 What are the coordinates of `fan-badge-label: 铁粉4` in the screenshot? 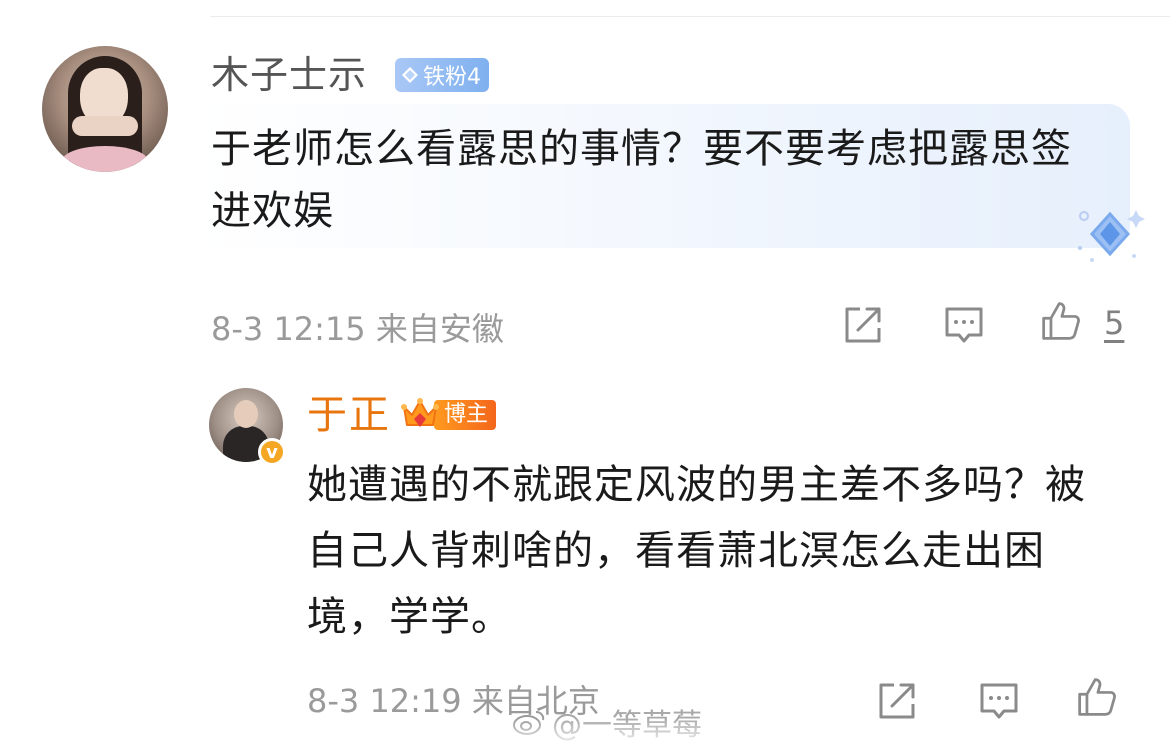 It's located at (452, 77).